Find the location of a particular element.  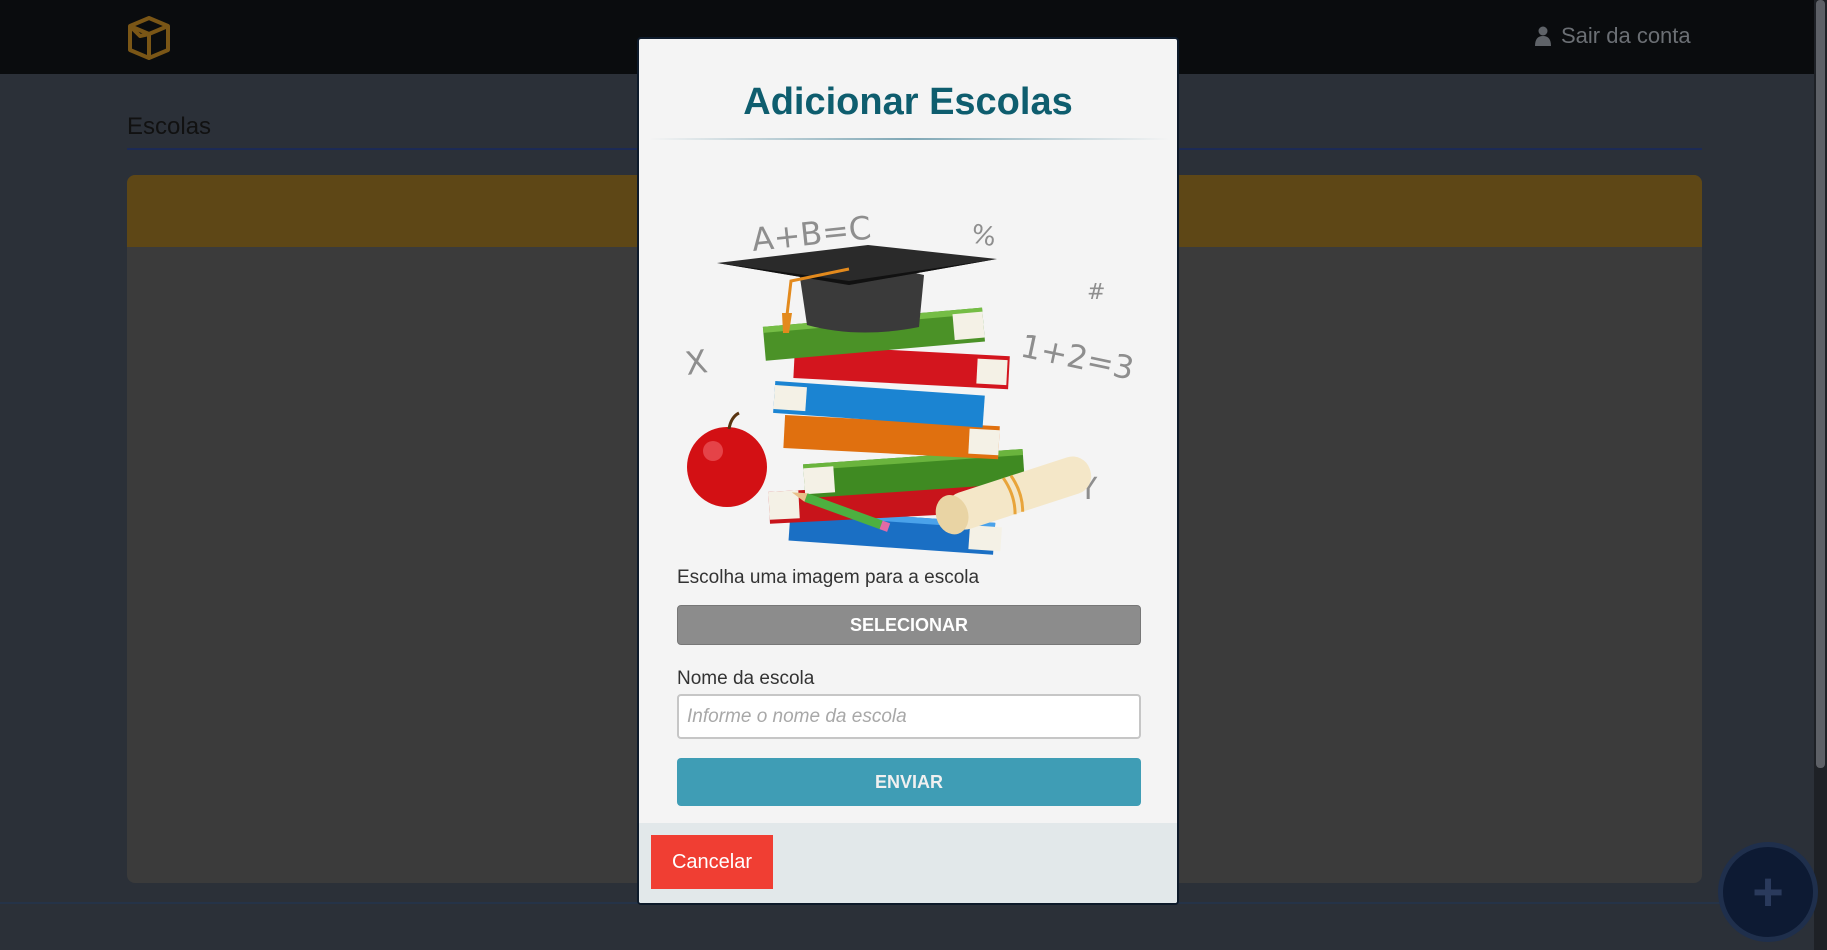

modal-title: Adicionar Escolas is located at coordinates (908, 102).